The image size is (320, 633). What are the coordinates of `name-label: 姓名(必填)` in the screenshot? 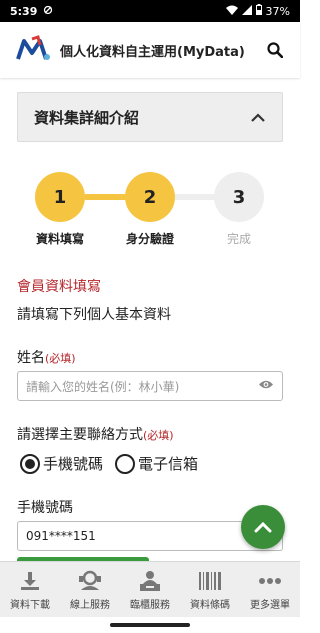 It's located at (46, 358).